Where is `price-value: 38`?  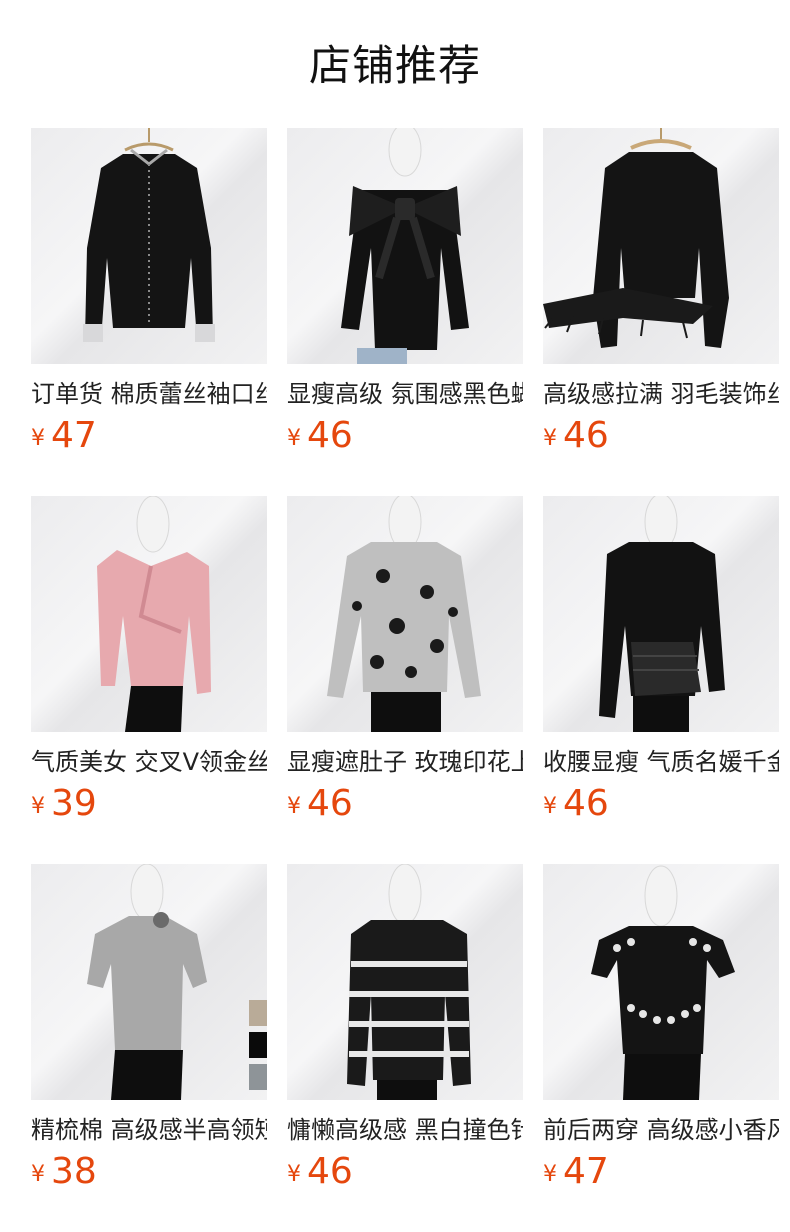
price-value: 38 is located at coordinates (74, 1171).